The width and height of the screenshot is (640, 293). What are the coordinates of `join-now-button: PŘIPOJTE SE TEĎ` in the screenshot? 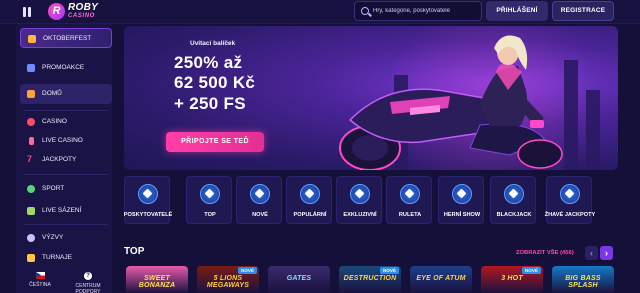 It's located at (215, 142).